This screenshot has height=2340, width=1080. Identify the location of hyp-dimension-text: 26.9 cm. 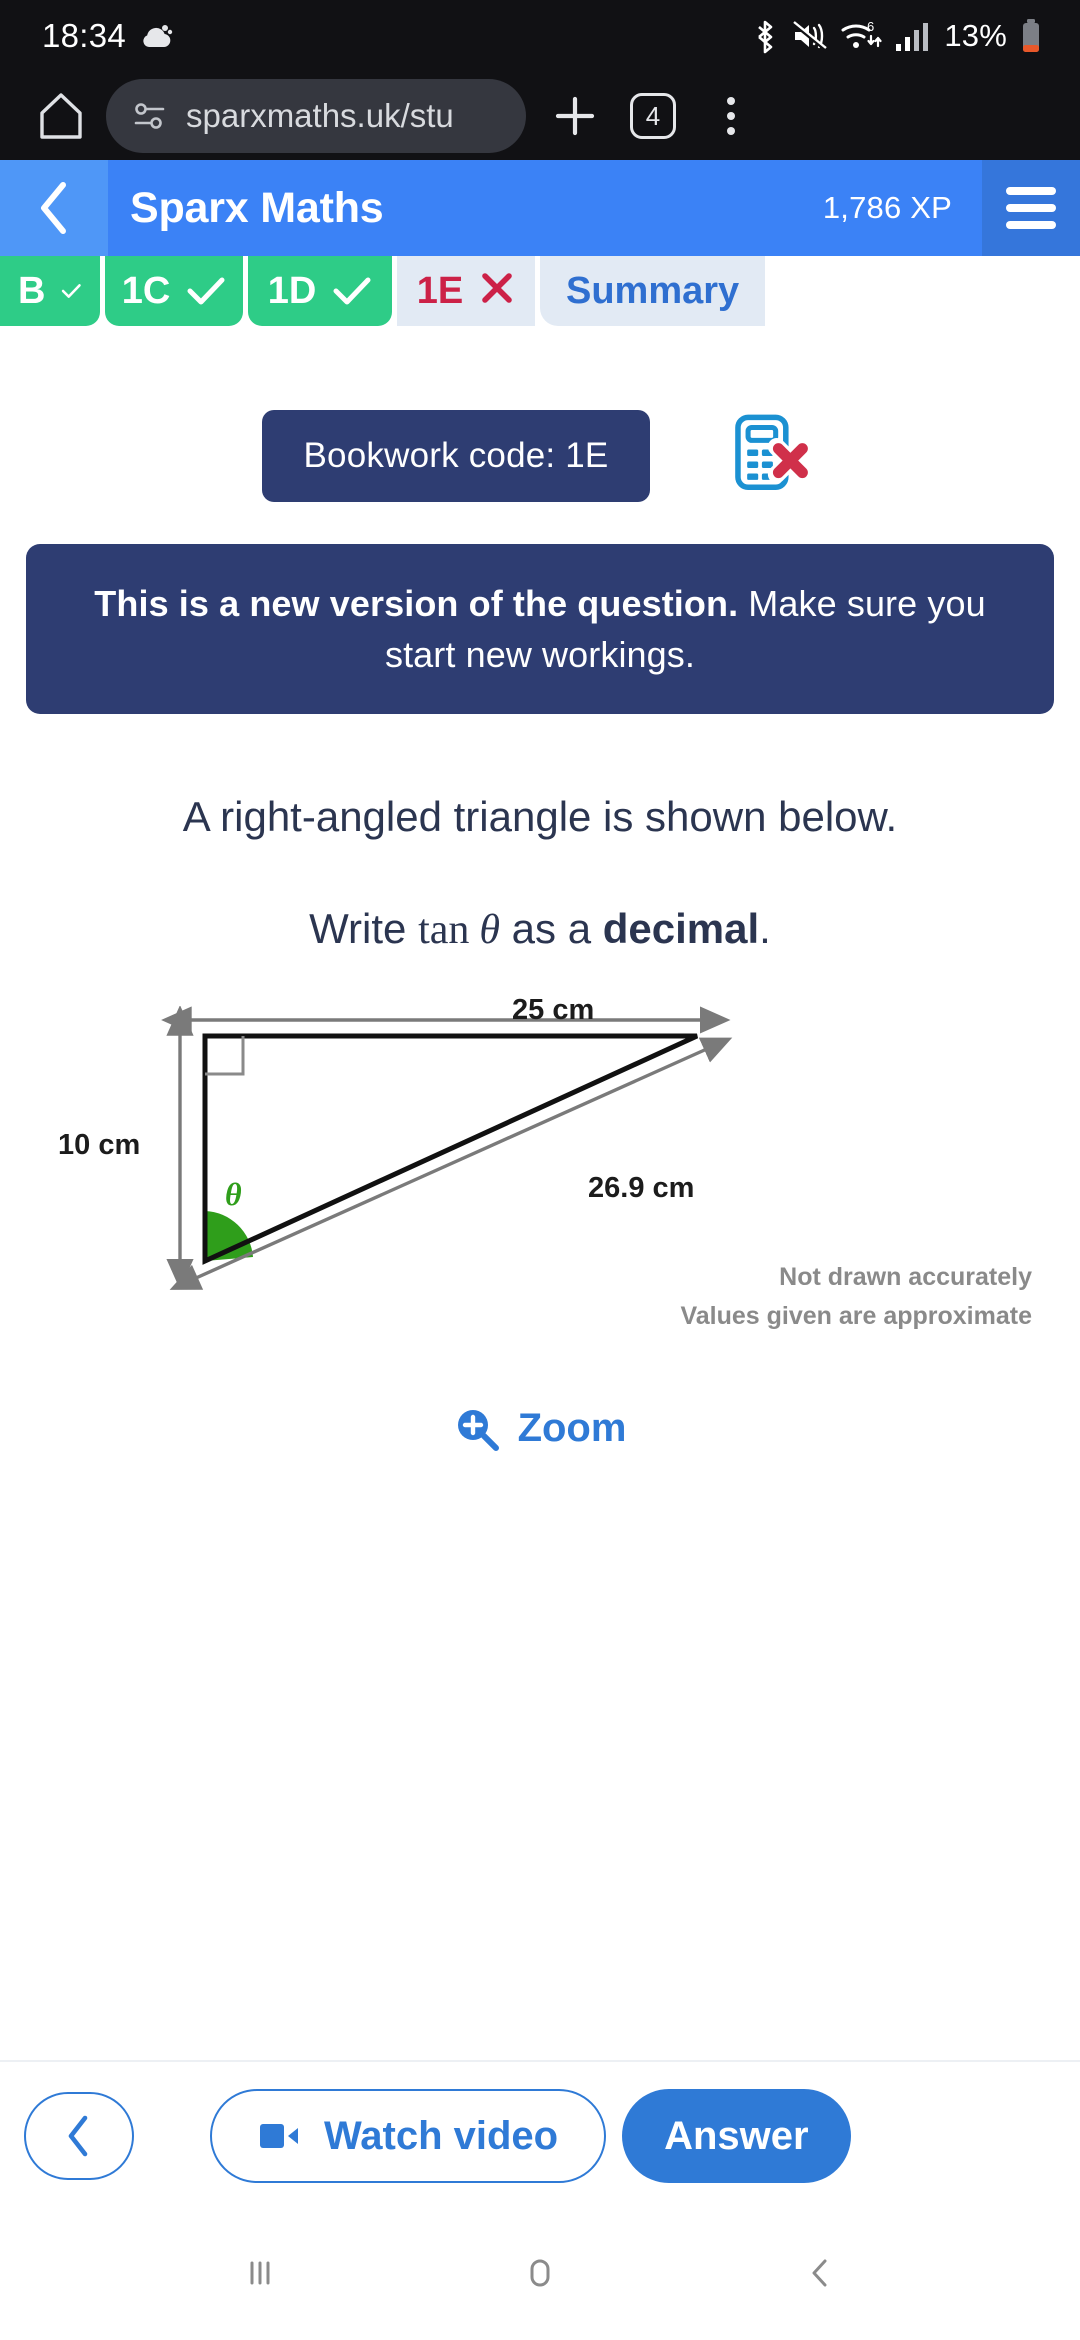
(641, 1187).